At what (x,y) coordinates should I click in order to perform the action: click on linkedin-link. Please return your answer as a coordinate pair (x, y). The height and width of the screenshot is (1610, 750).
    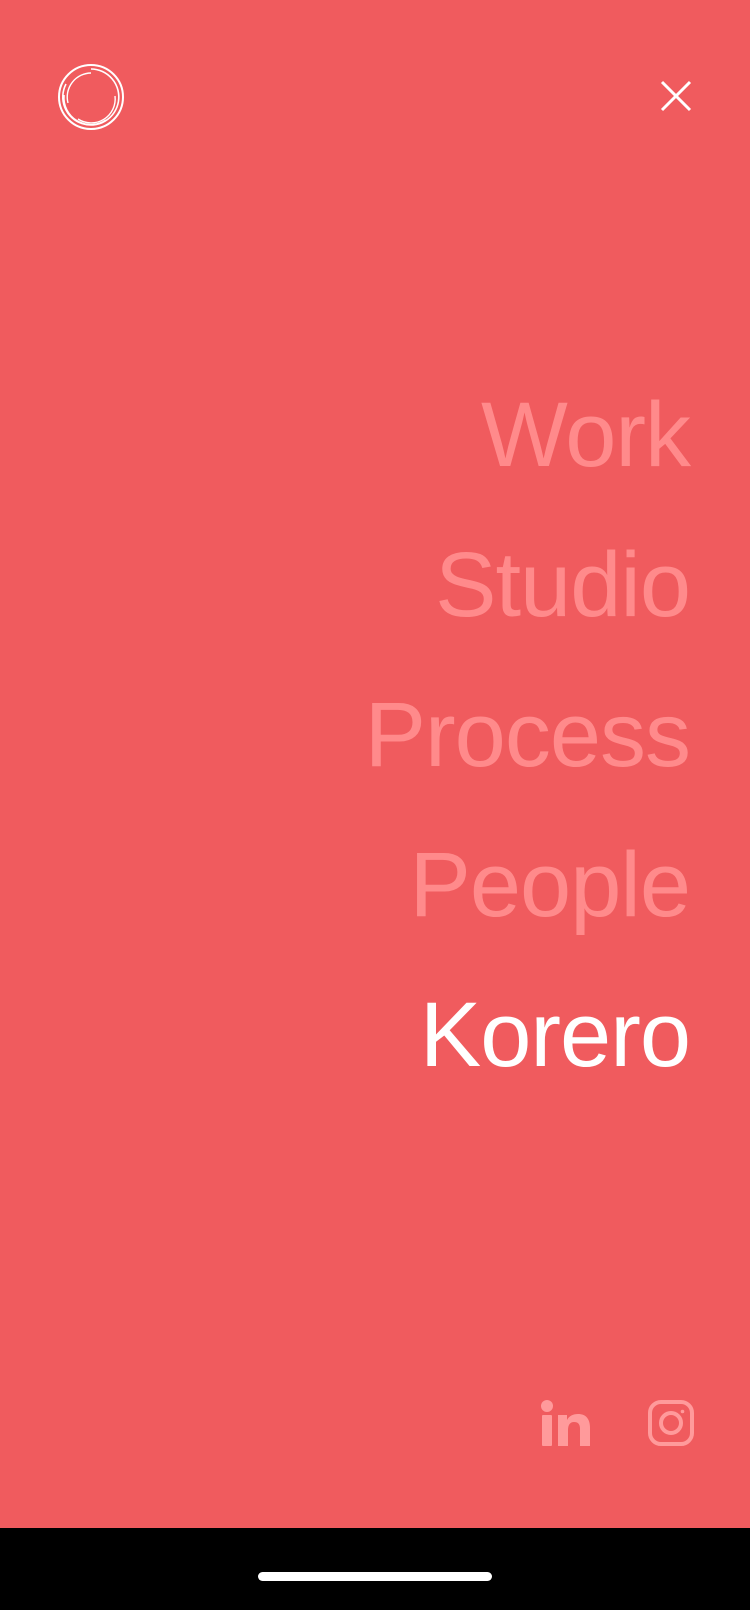
    Looking at the image, I should click on (565, 1425).